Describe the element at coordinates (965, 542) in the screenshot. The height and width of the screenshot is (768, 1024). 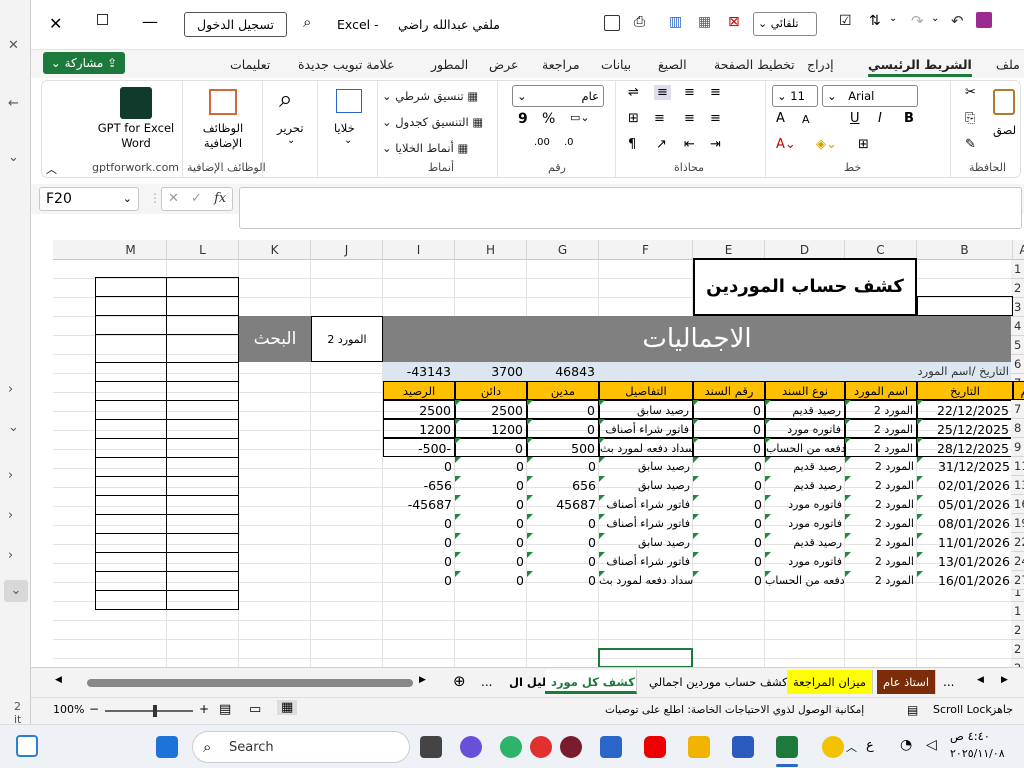
I see `table-cell: 11/01/2026` at that location.